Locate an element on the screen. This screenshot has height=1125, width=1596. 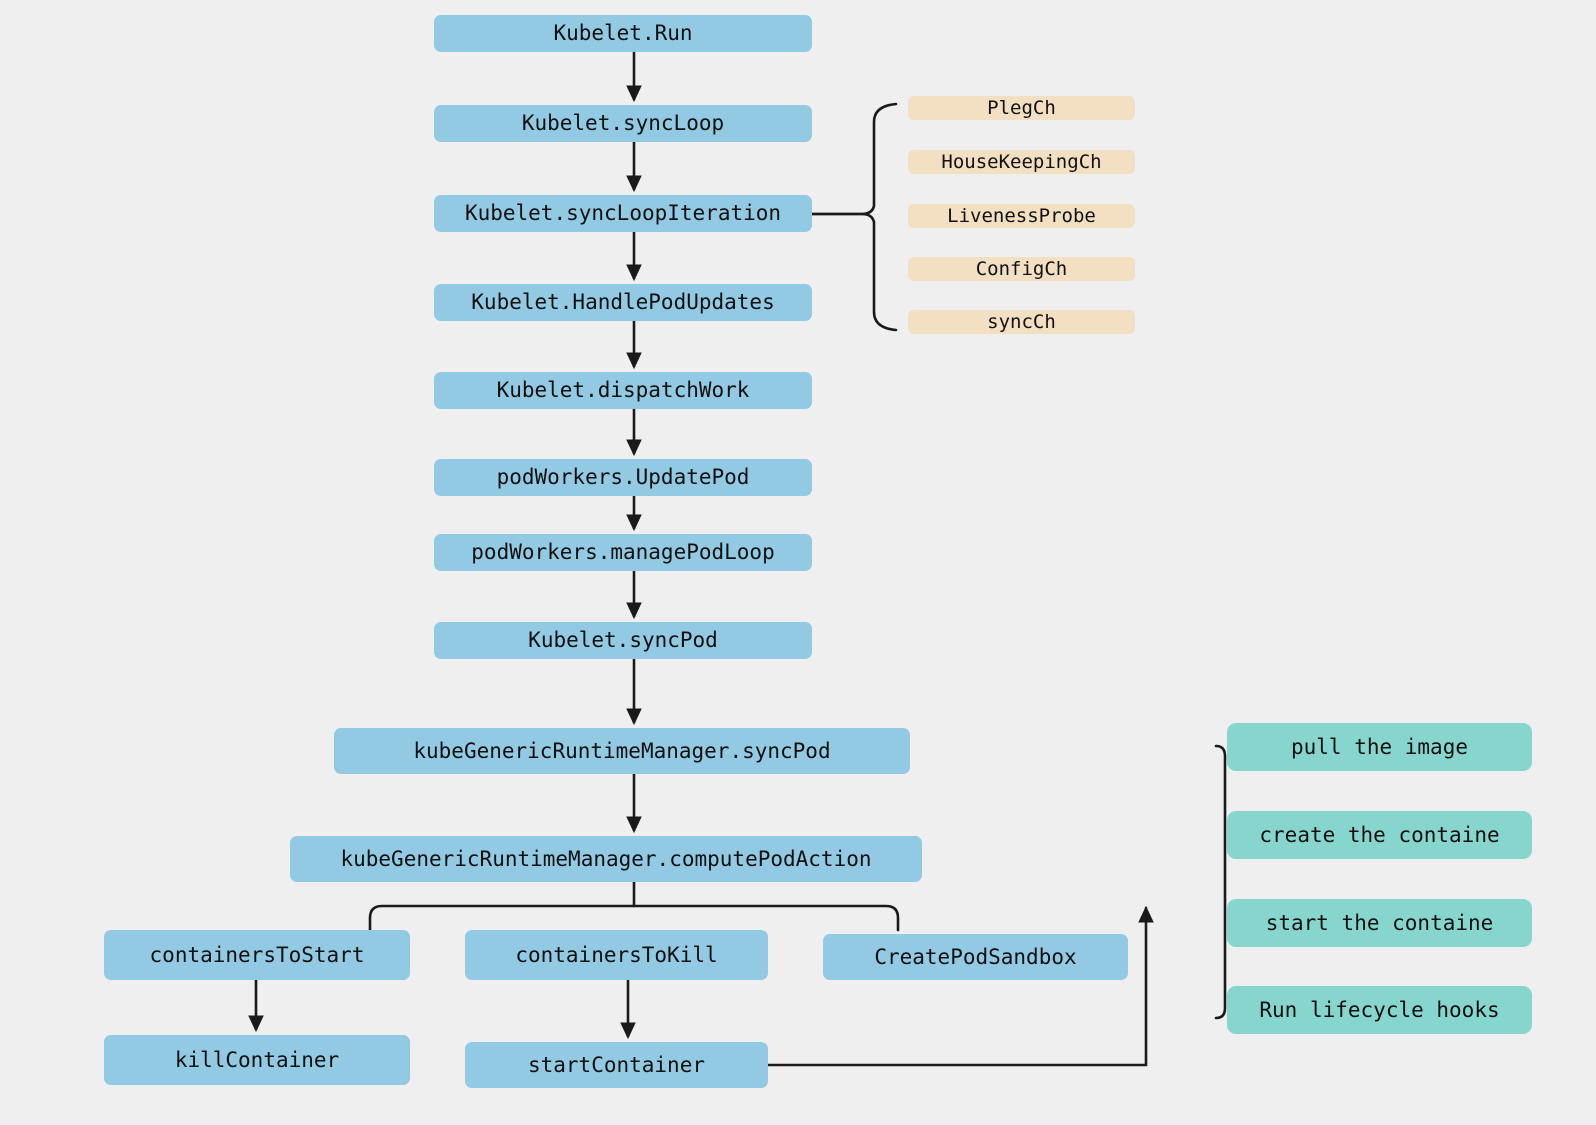
node-podworkers-updatepod: podWorkers.UpdatePod is located at coordinates (623, 477).